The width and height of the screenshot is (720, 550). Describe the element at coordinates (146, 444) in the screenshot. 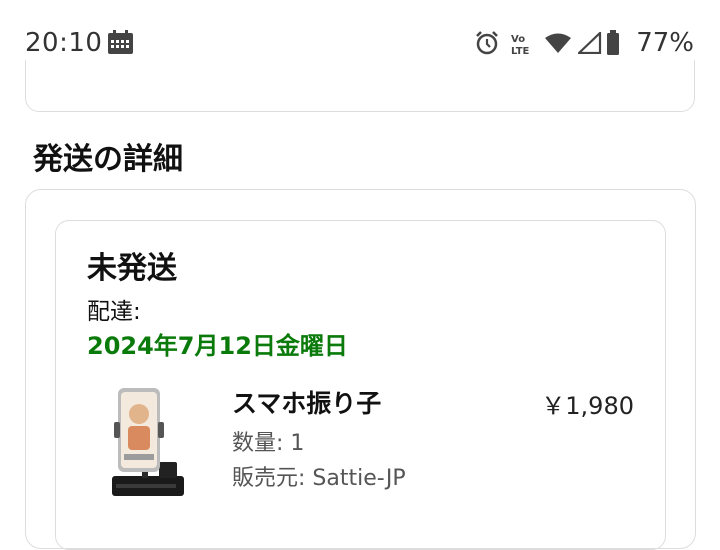

I see `phone-stand-product-image` at that location.